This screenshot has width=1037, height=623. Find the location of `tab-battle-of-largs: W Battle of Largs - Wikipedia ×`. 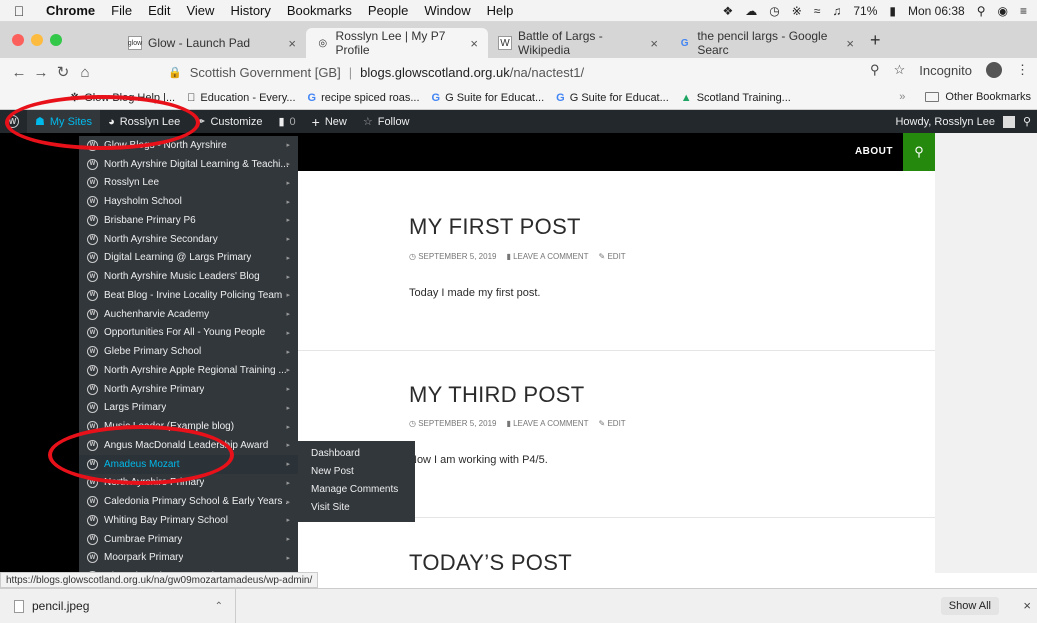

tab-battle-of-largs: W Battle of Largs - Wikipedia × is located at coordinates (578, 43).